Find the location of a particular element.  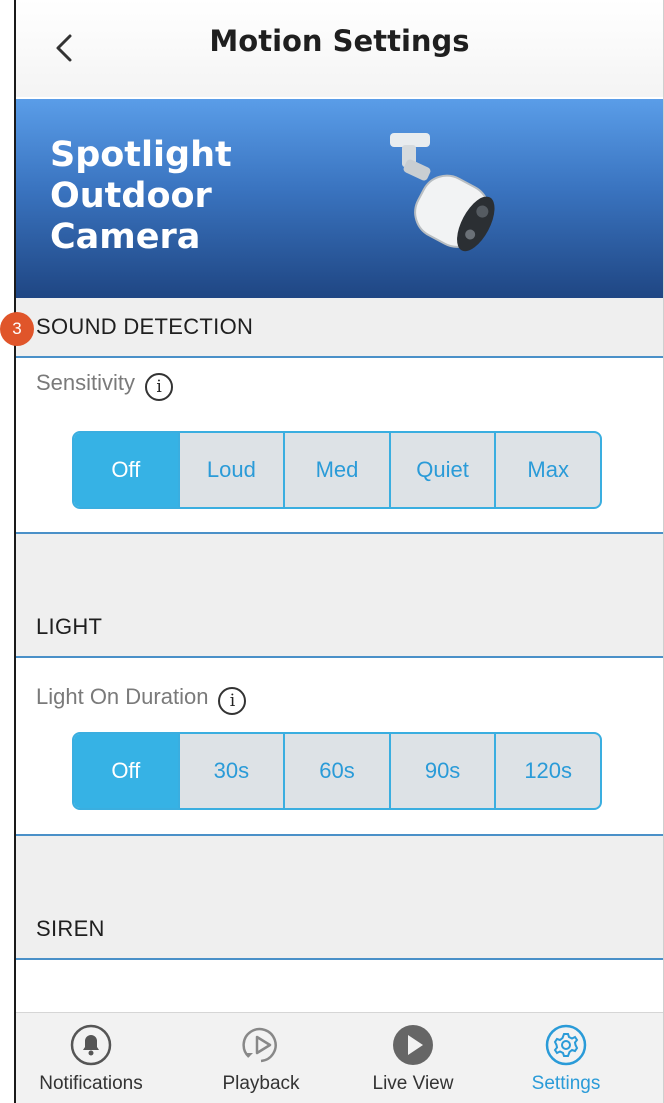

camera-name-line2: Outdoor is located at coordinates (131, 196).